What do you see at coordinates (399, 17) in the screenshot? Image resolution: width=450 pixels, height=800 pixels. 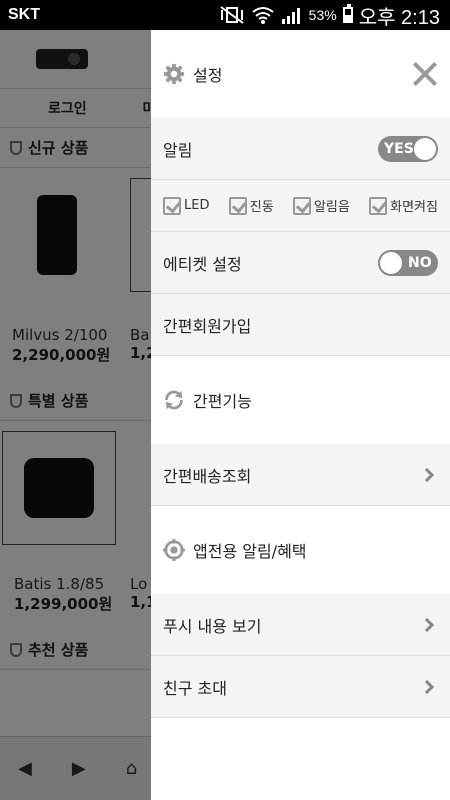 I see `clock: 오후 2:13` at bounding box center [399, 17].